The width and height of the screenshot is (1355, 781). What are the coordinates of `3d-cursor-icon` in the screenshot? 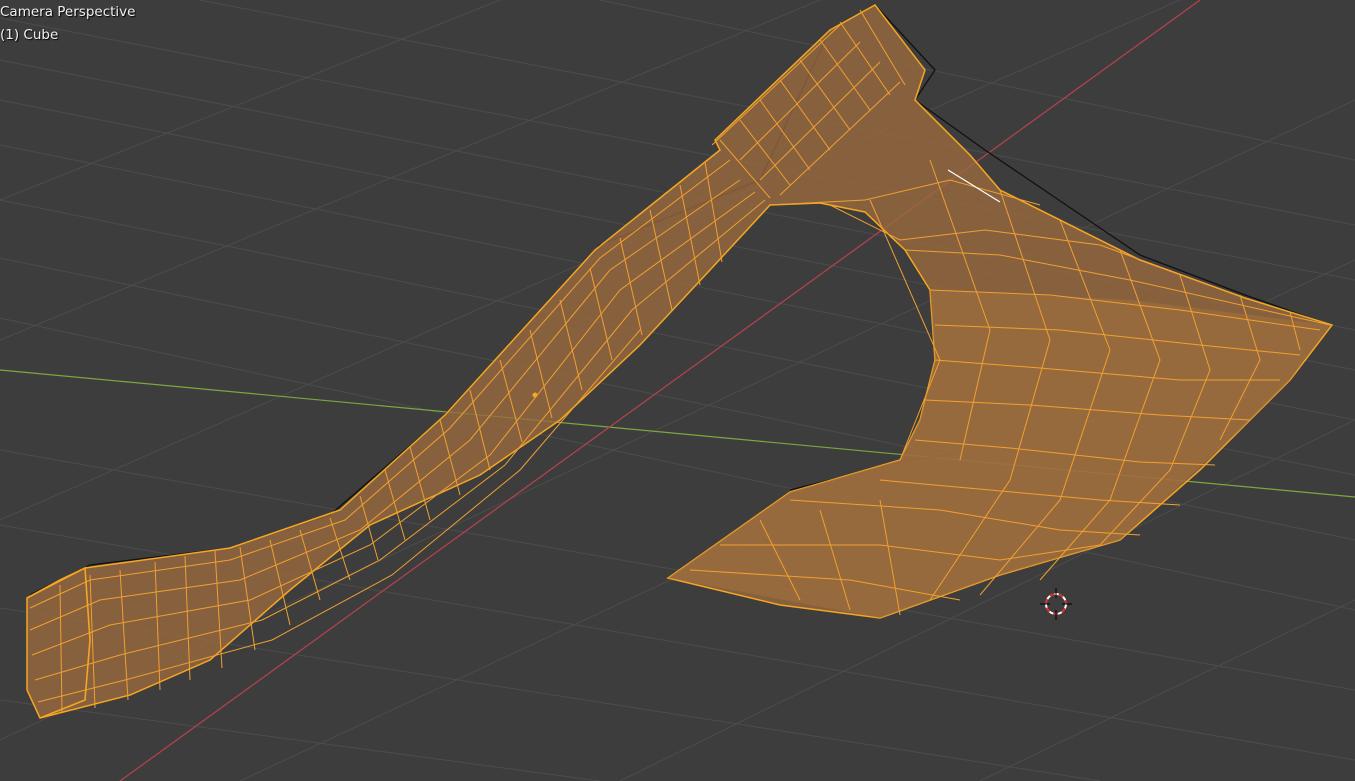 It's located at (1056, 604).